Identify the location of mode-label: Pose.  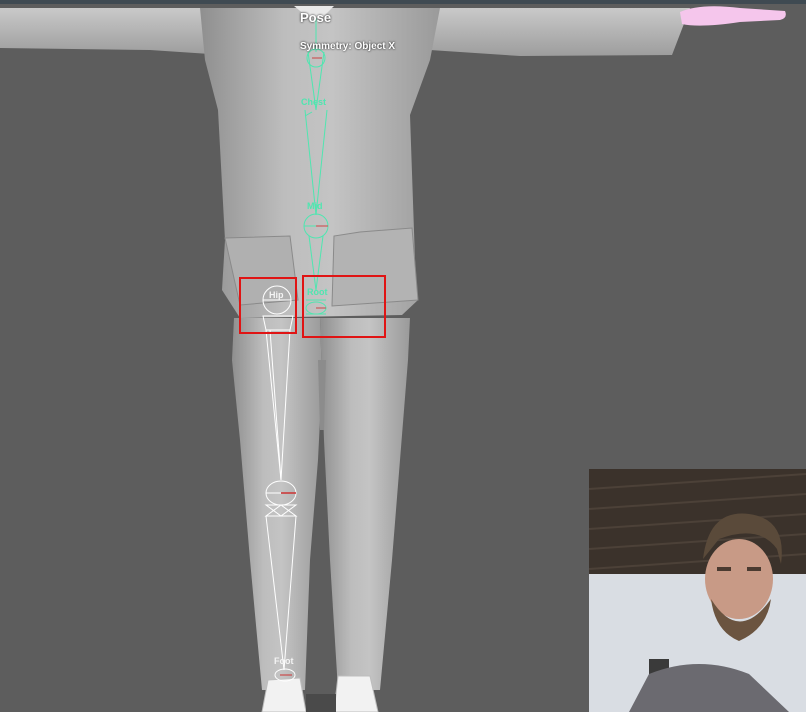
(316, 17).